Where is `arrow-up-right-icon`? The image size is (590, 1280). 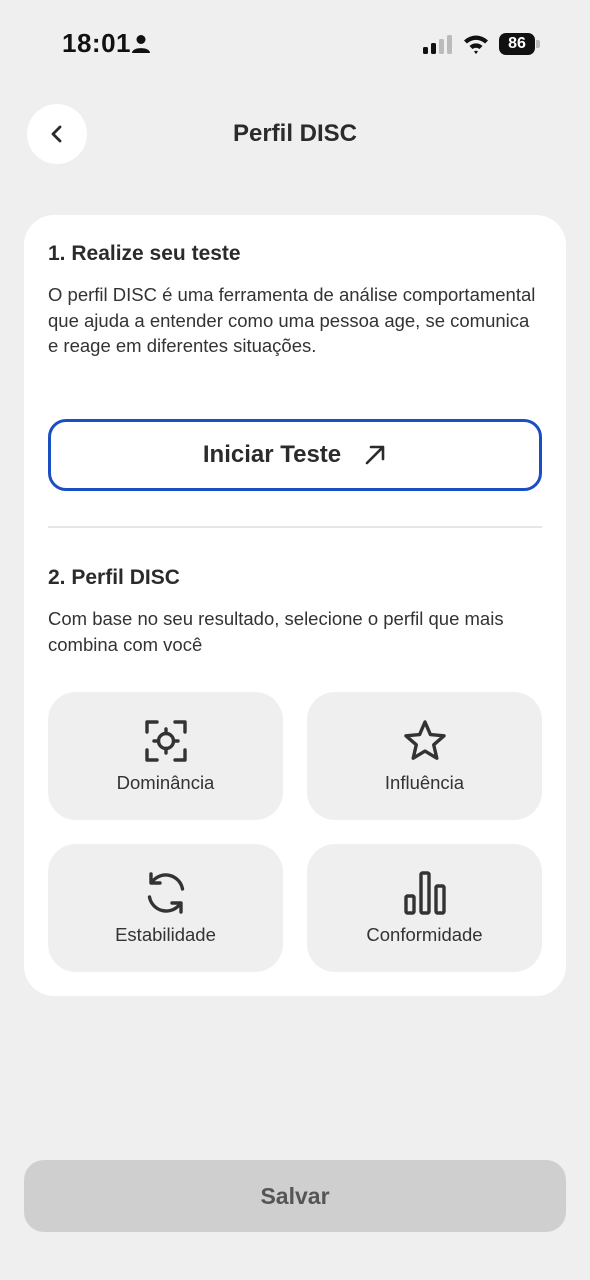
arrow-up-right-icon is located at coordinates (375, 455).